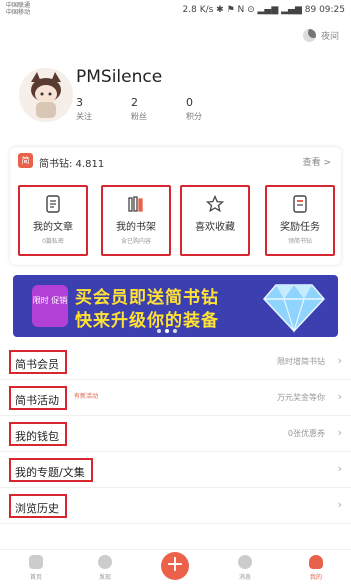  What do you see at coordinates (86, 396) in the screenshot?
I see `new-activity-tag: 有新活动` at bounding box center [86, 396].